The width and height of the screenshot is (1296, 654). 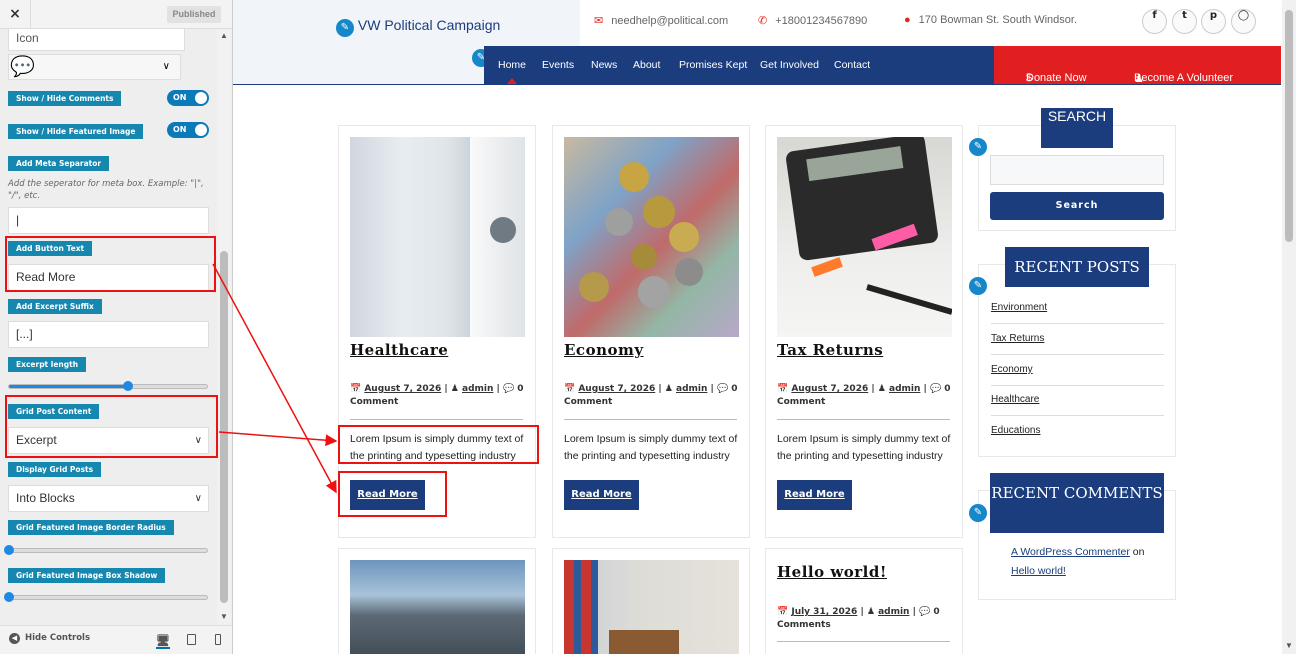 What do you see at coordinates (644, 642) in the screenshot?
I see `shelf-image-detail` at bounding box center [644, 642].